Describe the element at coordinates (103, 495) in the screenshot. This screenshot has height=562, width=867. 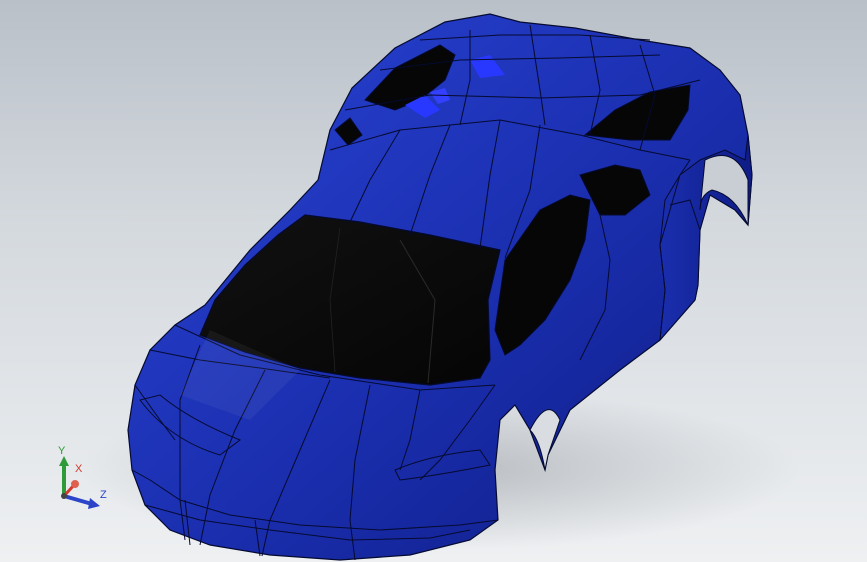
I see `z-axis-label: Z` at that location.